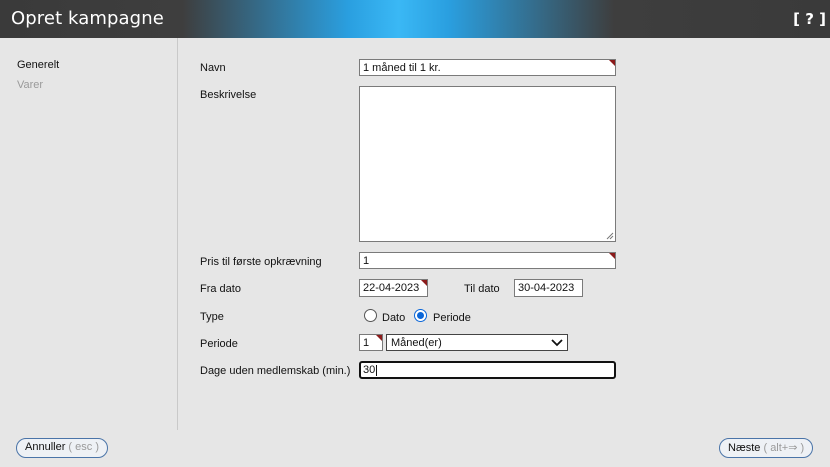 The width and height of the screenshot is (830, 467). I want to click on fra-dato-input: 22-04-2023, so click(393, 288).